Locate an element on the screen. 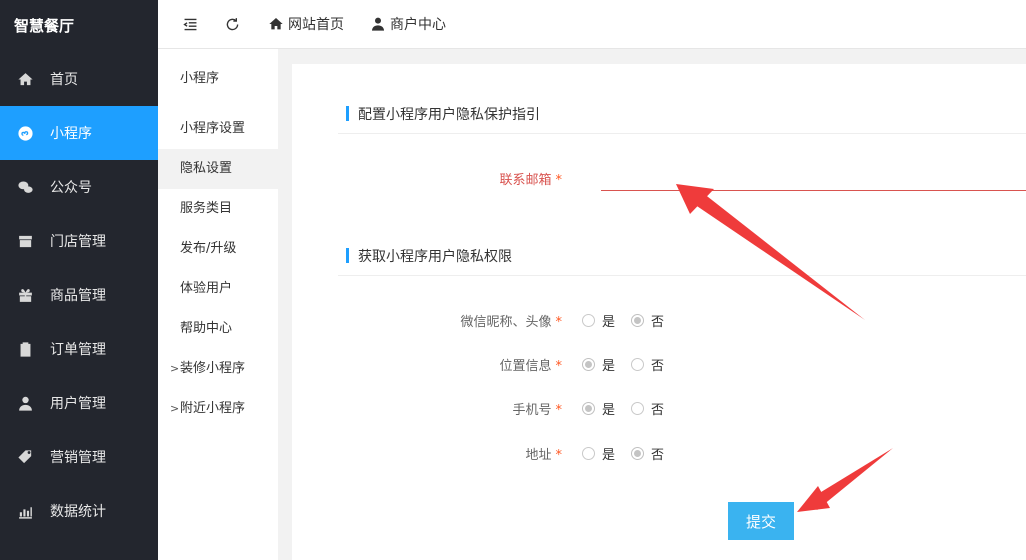  sidebar-item-miniprogram: 小程序 is located at coordinates (79, 133).